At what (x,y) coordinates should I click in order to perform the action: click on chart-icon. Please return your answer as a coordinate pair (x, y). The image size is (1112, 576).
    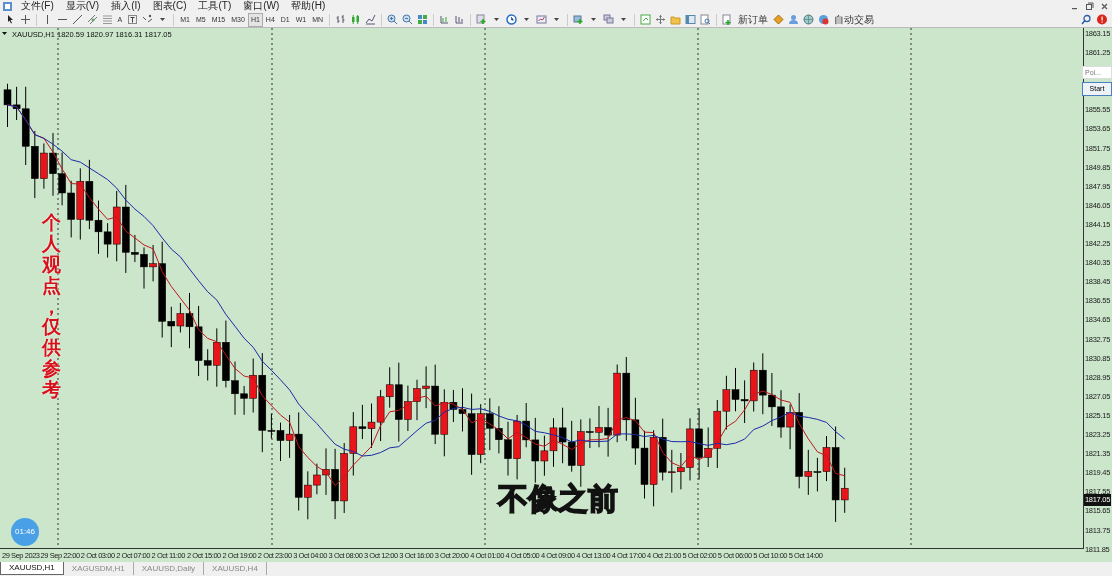
    Looking at the image, I should click on (646, 19).